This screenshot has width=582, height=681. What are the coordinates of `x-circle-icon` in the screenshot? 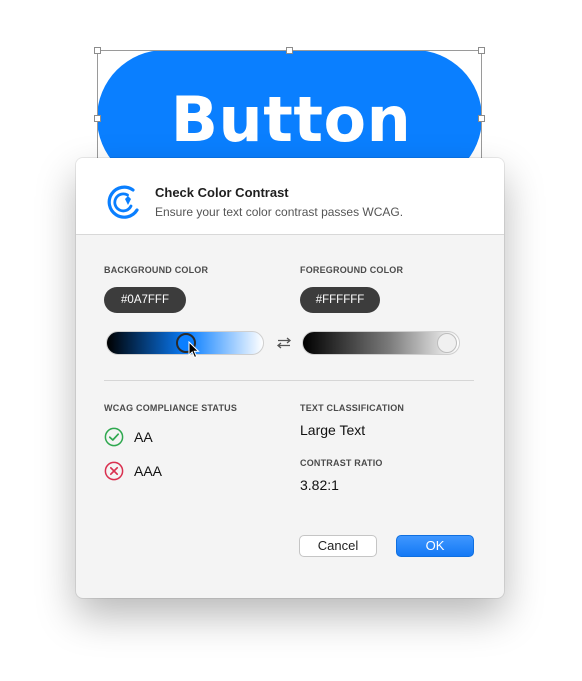 It's located at (114, 471).